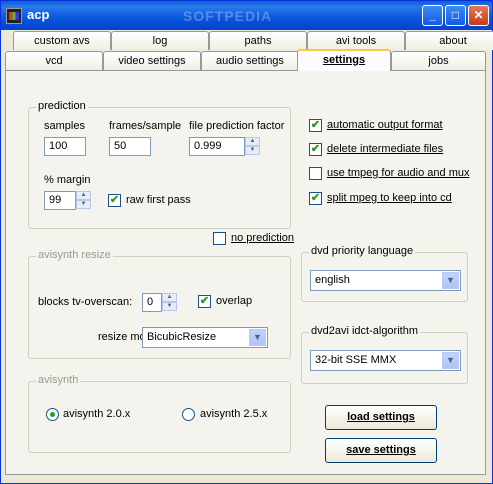  Describe the element at coordinates (182, 337) in the screenshot. I see `resize-mode-value: BicubicResize` at that location.